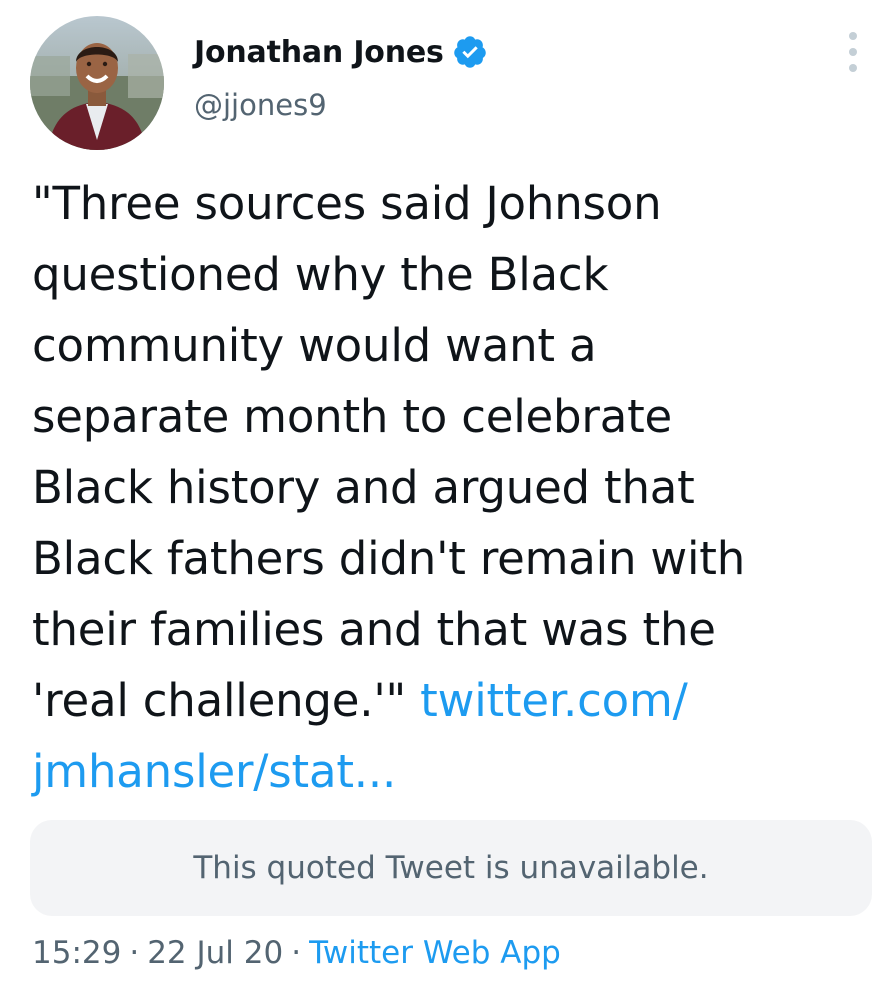 Image resolution: width=876 pixels, height=1000 pixels. Describe the element at coordinates (260, 105) in the screenshot. I see `author-handle: @jjones9` at that location.